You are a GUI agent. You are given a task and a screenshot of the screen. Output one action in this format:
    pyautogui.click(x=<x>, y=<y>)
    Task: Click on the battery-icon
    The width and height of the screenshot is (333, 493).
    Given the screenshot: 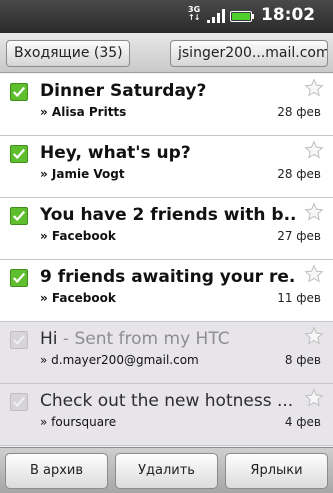 What is the action you would take?
    pyautogui.click(x=242, y=16)
    